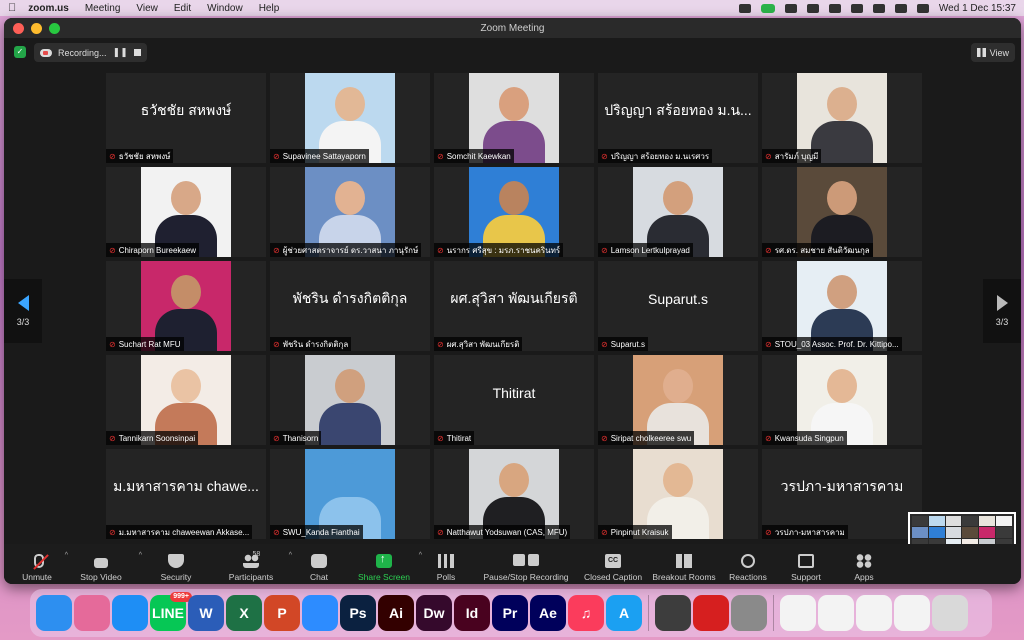  Describe the element at coordinates (613, 564) in the screenshot. I see `closed-caption-button: CC Closed Caption` at that location.